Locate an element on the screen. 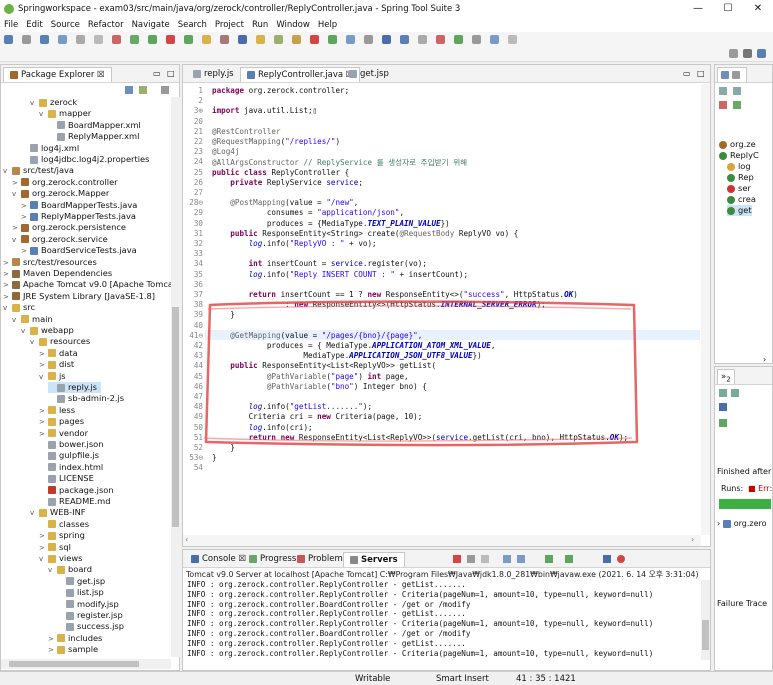 The image size is (773, 685). tree-item: index.html is located at coordinates (71, 467).